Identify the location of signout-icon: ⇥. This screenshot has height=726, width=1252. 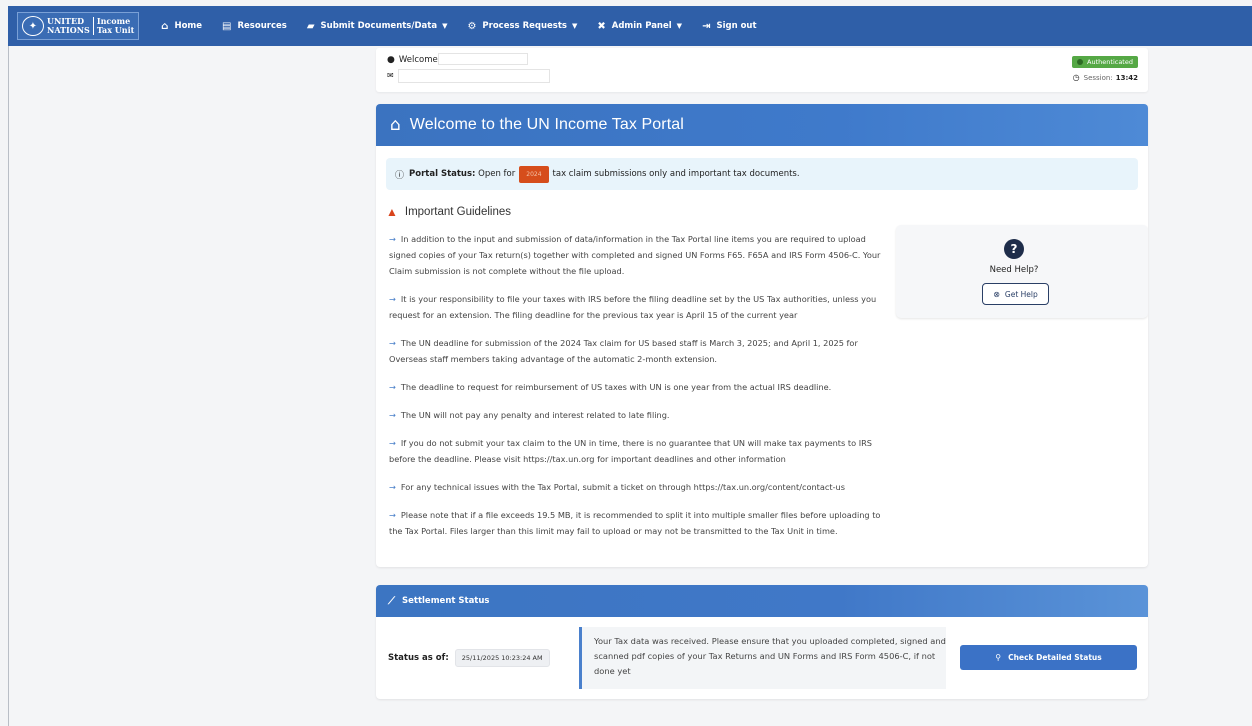
(706, 26).